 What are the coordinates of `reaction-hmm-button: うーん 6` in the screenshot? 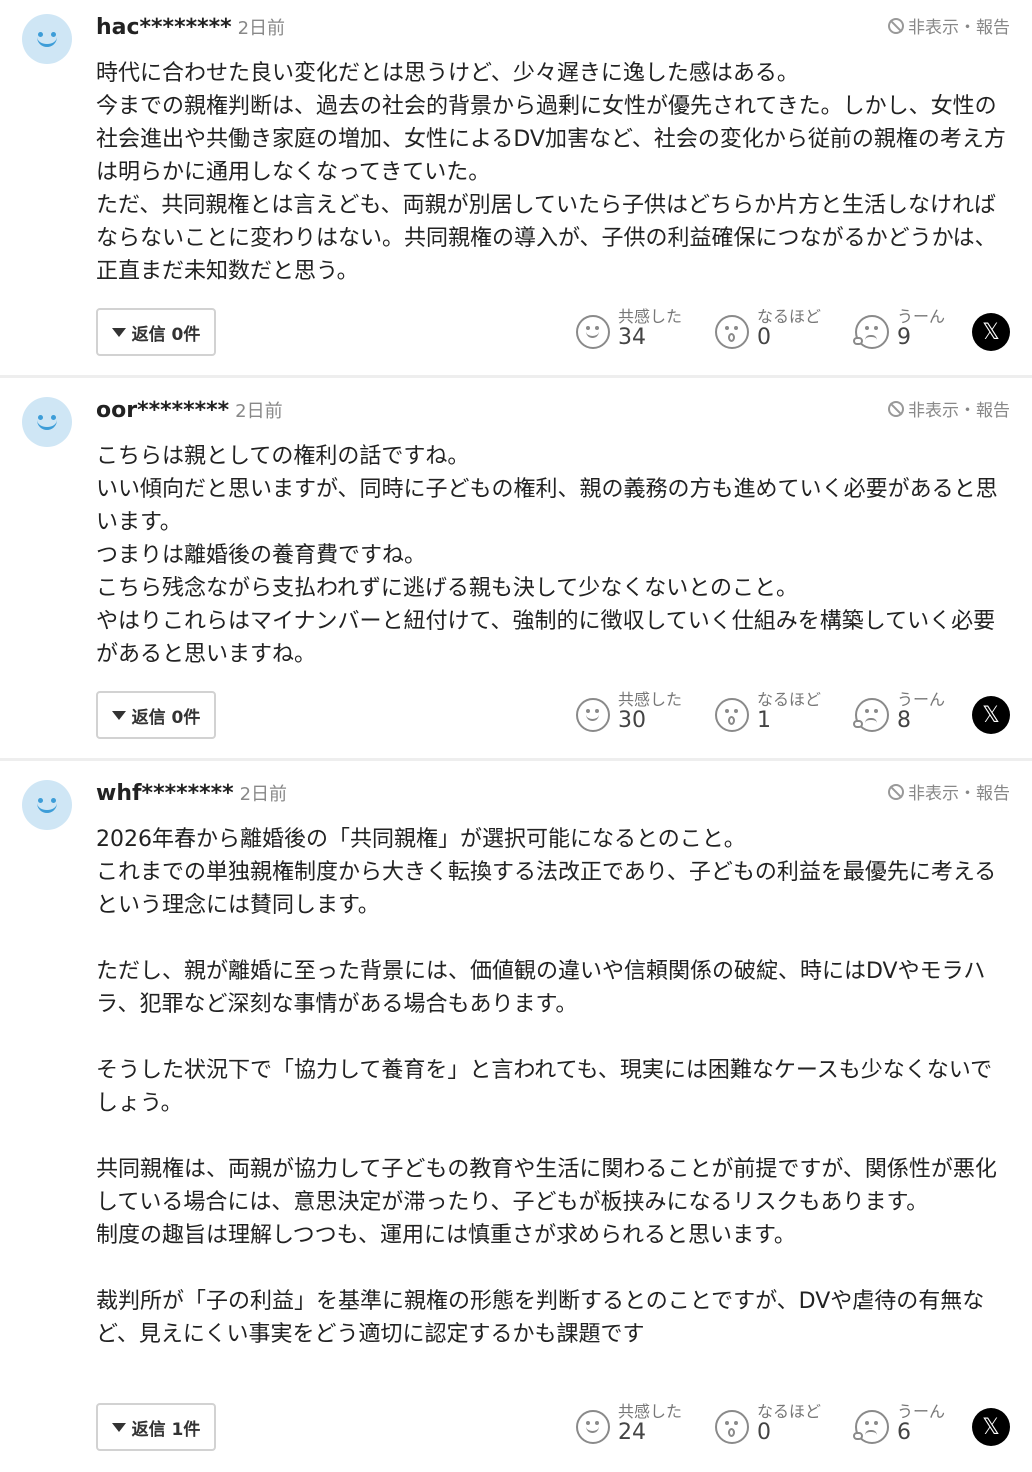 It's located at (919, 1428).